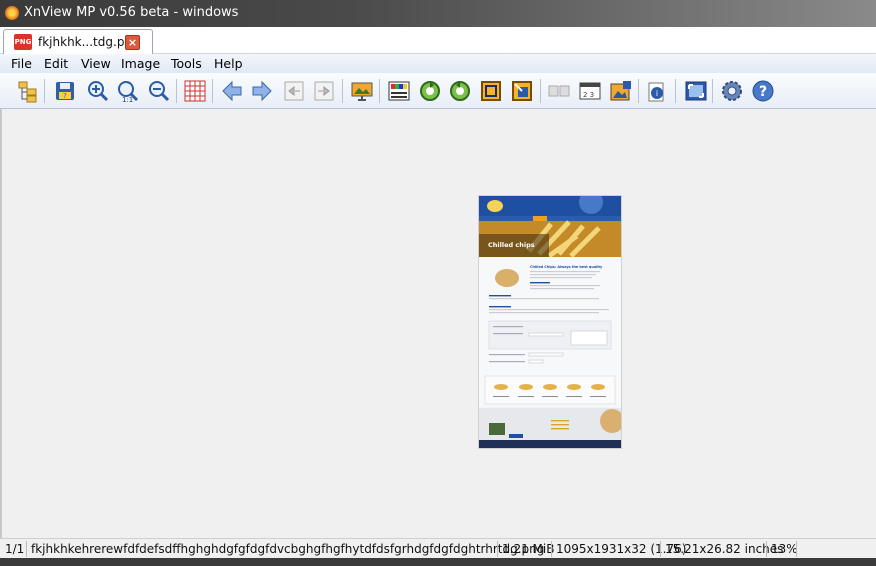  What do you see at coordinates (15, 549) in the screenshot?
I see `image-index: 1/1` at bounding box center [15, 549].